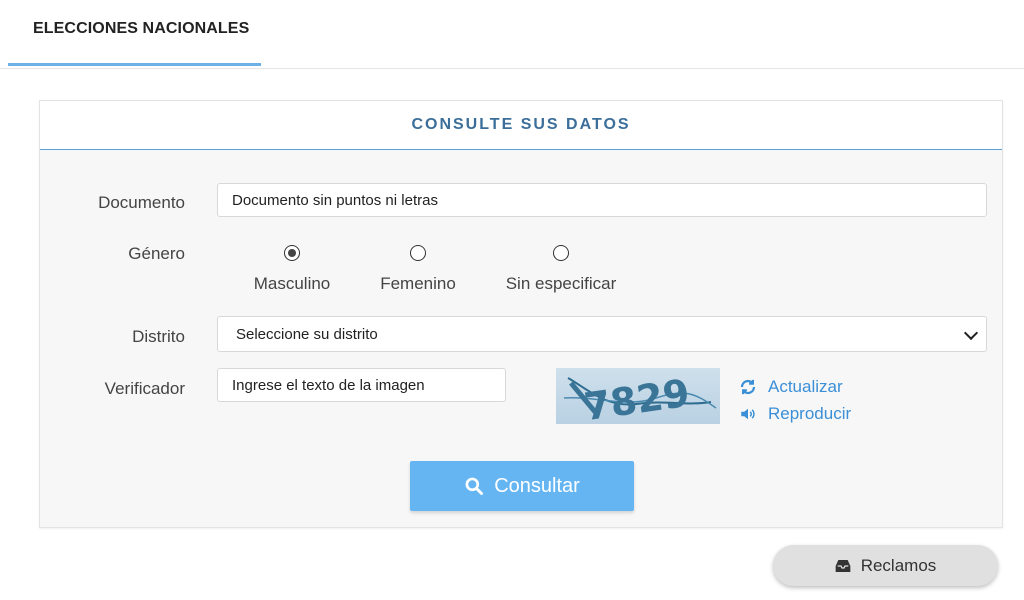 The width and height of the screenshot is (1024, 600). Describe the element at coordinates (144, 388) in the screenshot. I see `verificador-label: Verificador` at that location.